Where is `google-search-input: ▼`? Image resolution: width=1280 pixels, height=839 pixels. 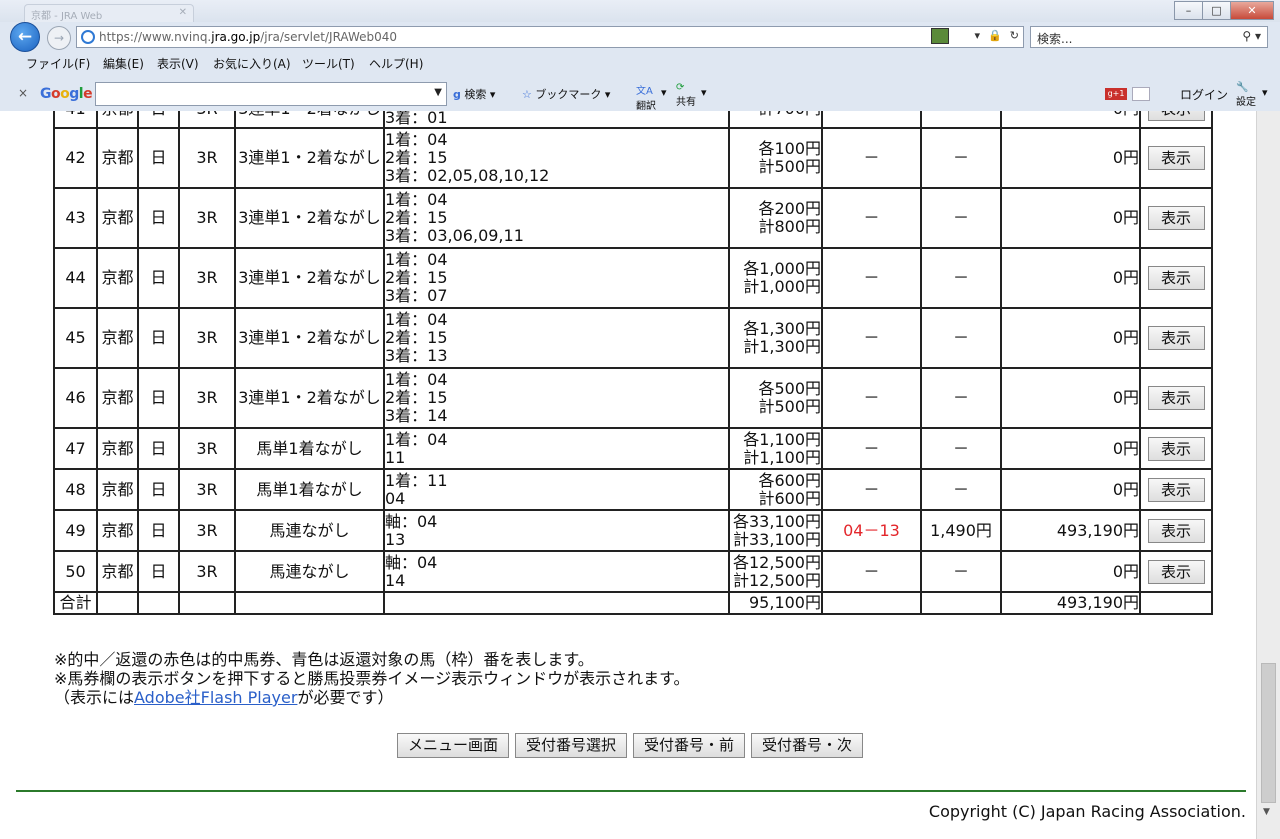
google-search-input: ▼ is located at coordinates (271, 94).